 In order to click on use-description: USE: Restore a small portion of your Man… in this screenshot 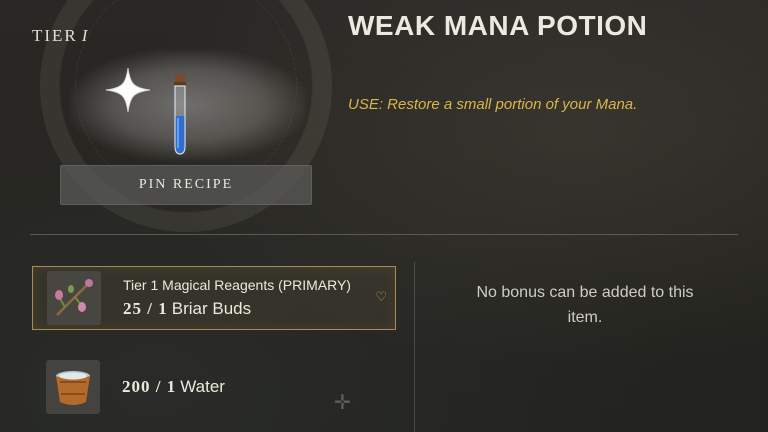, I will do `click(493, 104)`.